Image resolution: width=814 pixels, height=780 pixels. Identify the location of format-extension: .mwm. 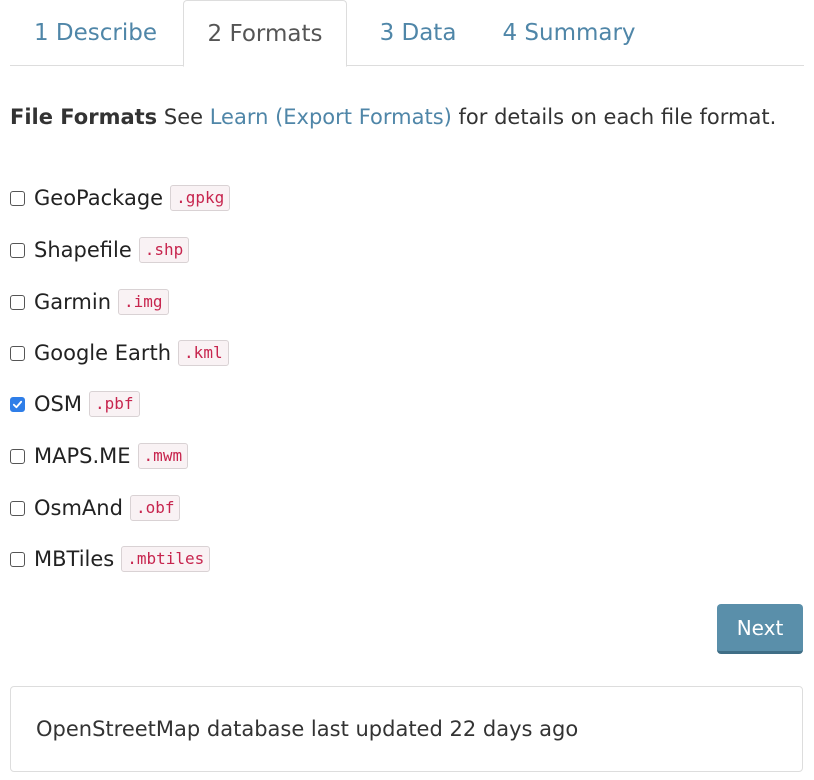
(163, 456).